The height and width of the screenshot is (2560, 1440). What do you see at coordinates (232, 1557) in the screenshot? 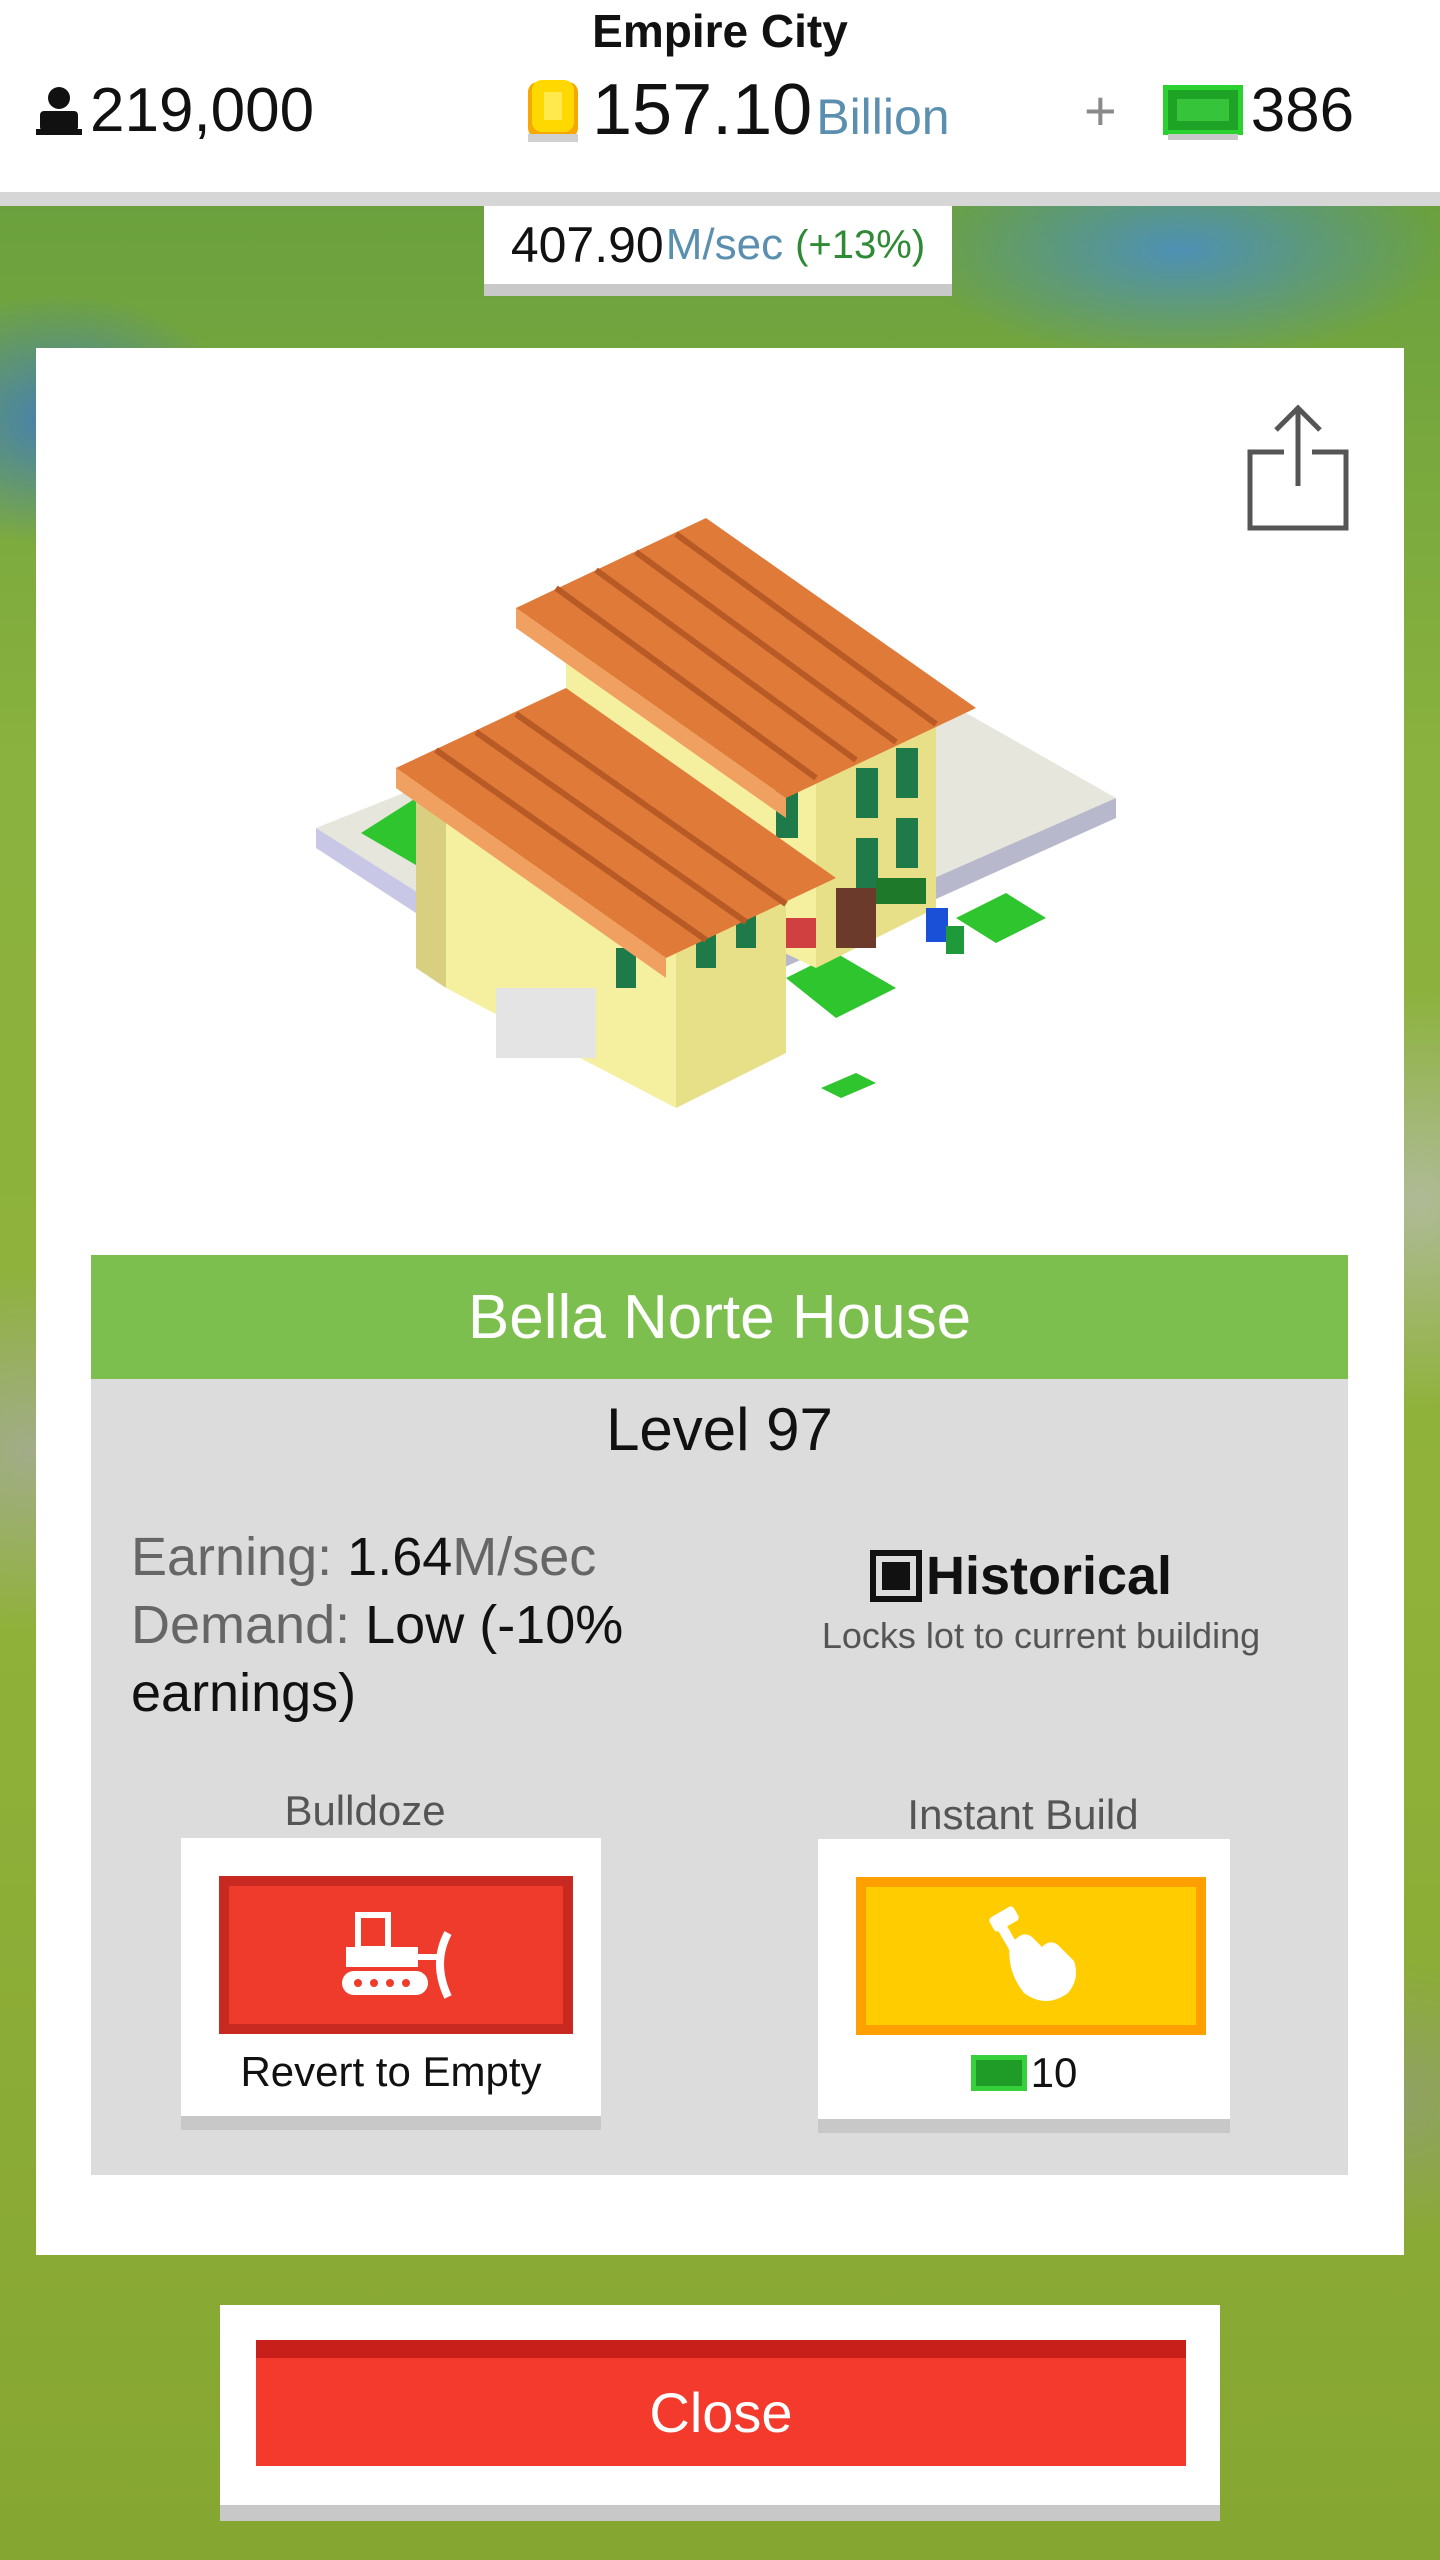
I see `earning-label: Earning:` at bounding box center [232, 1557].